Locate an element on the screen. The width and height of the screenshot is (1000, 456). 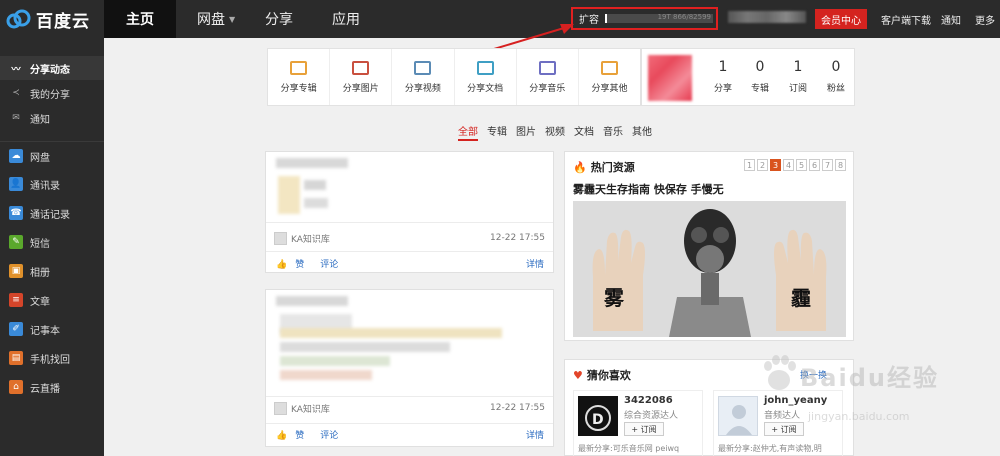
sidebar-item-activity: 〰 分享动态 is located at coordinates (52, 68).